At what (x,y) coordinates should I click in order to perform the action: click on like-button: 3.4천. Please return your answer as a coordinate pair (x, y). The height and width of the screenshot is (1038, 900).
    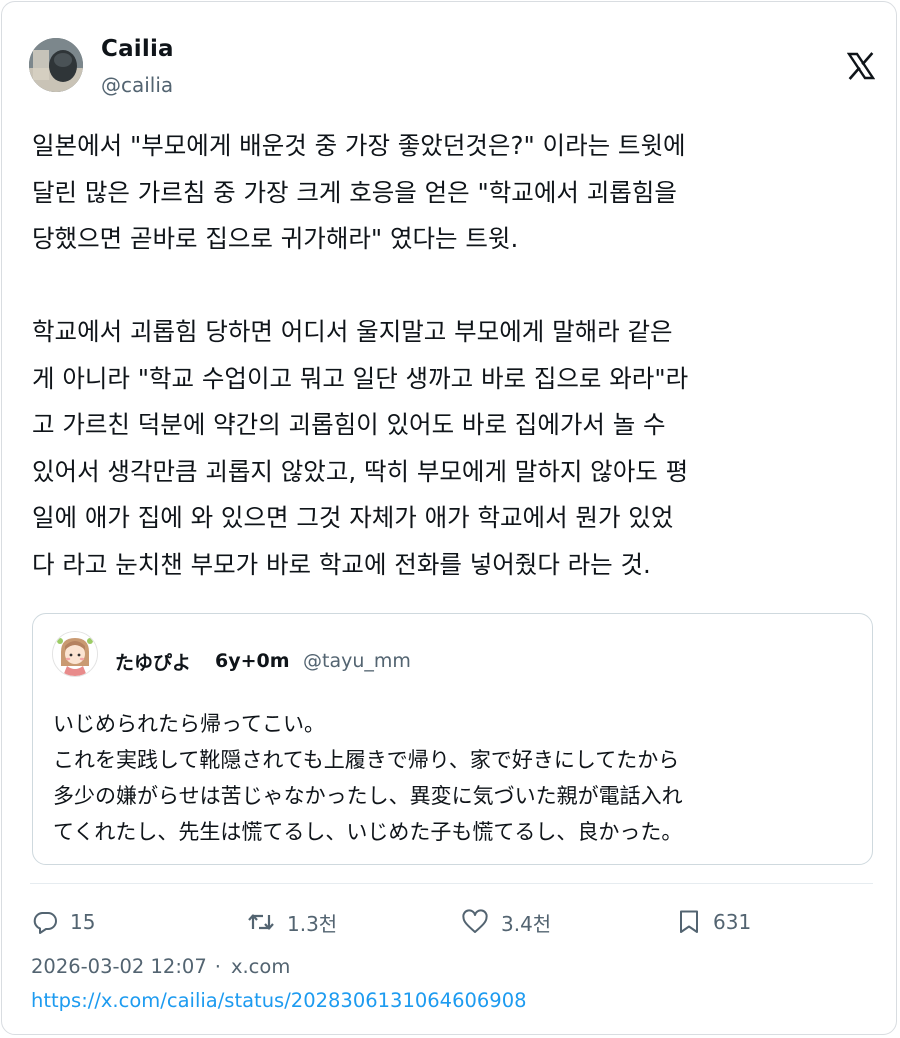
    Looking at the image, I should click on (506, 922).